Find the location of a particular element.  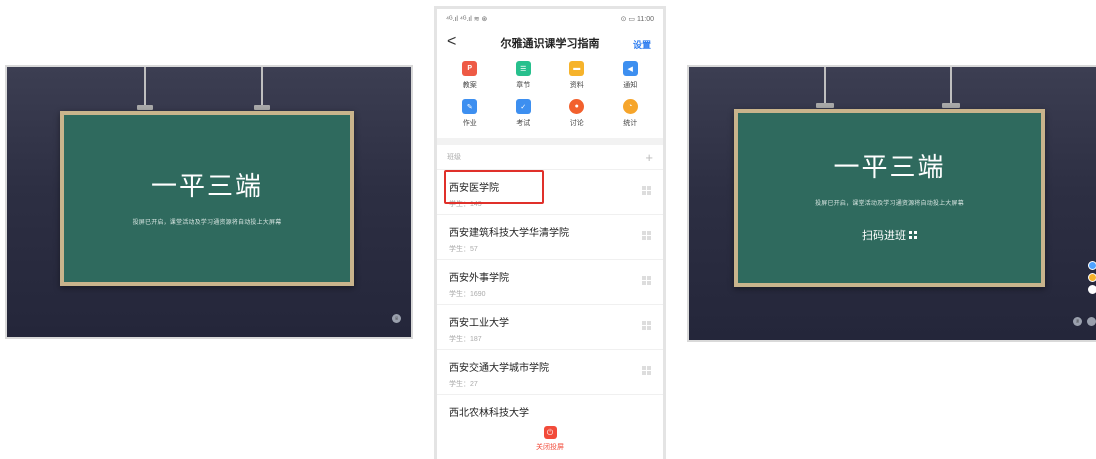

class-row: 西安外事学院 学生：1690 is located at coordinates (550, 281).